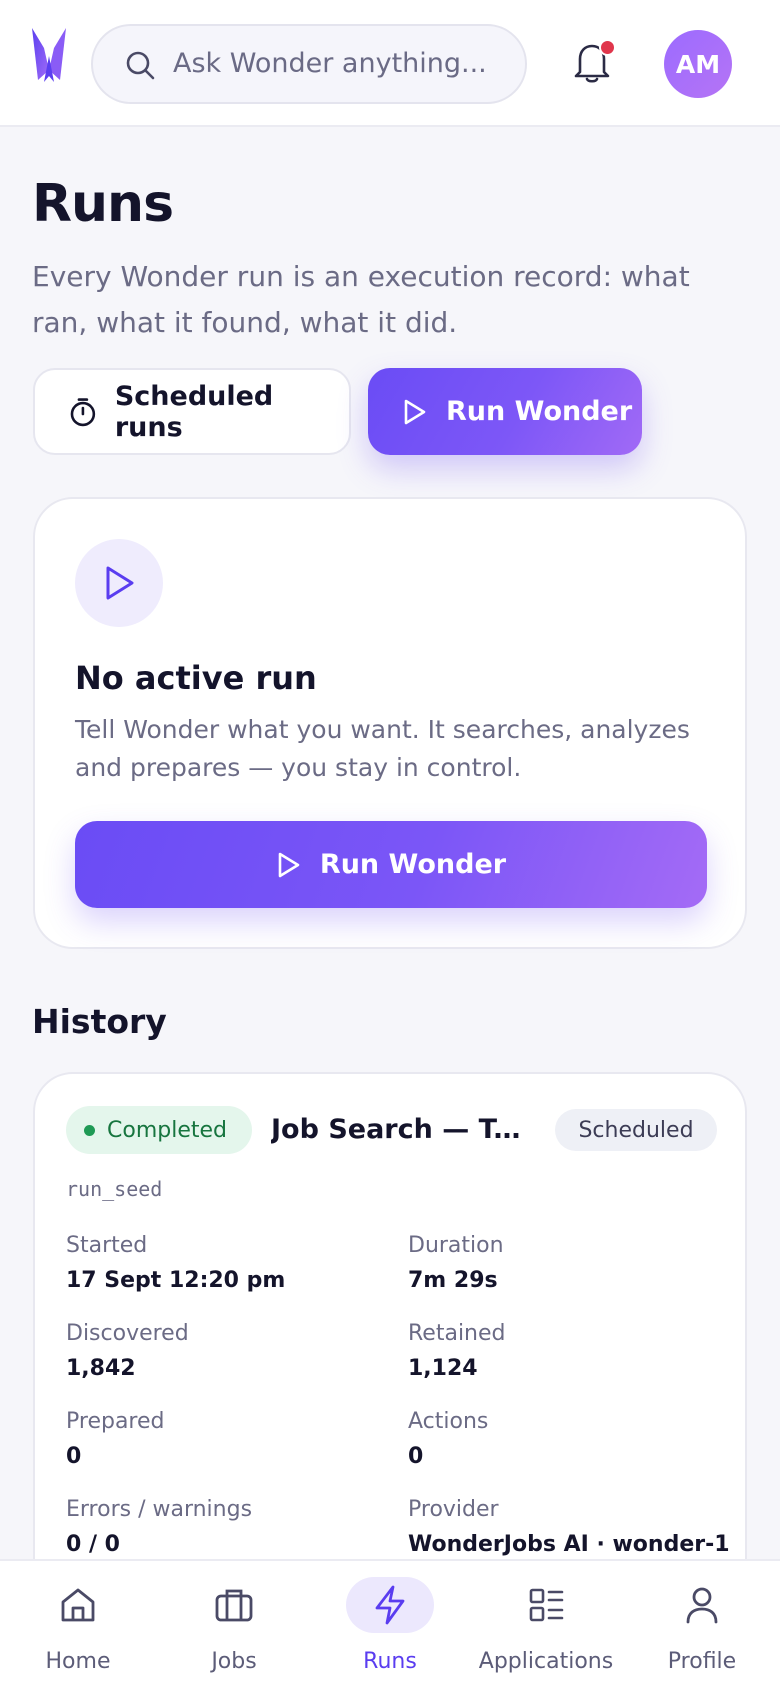  I want to click on user-icon, so click(702, 1605).